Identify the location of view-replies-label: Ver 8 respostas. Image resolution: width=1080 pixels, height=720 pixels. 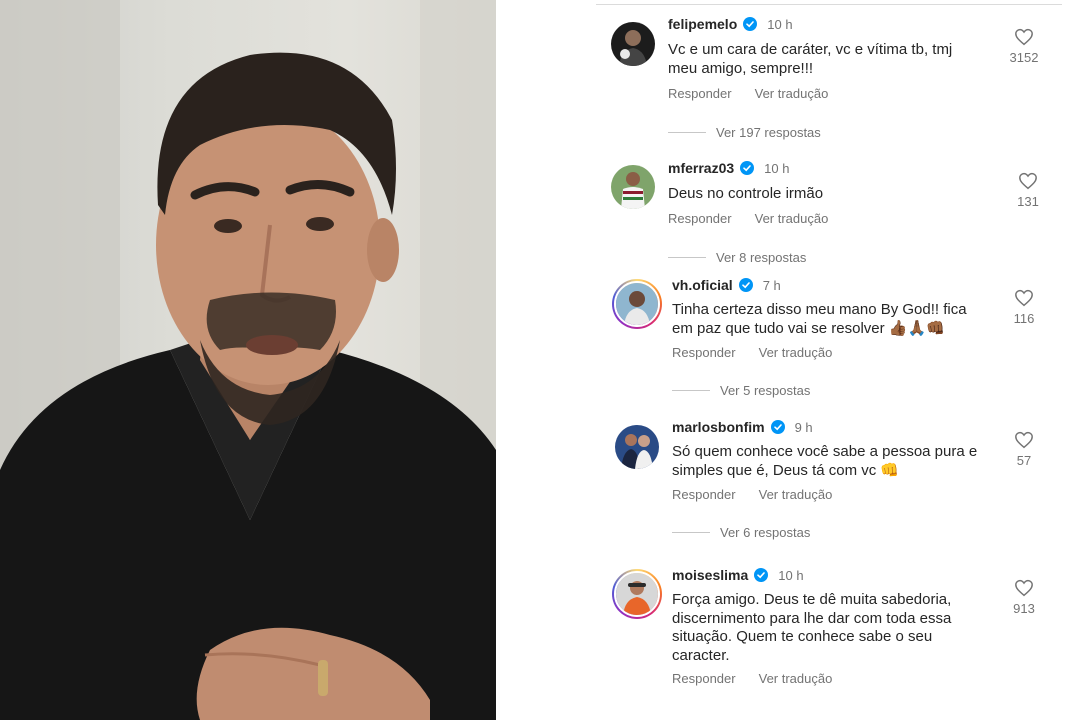
(761, 257).